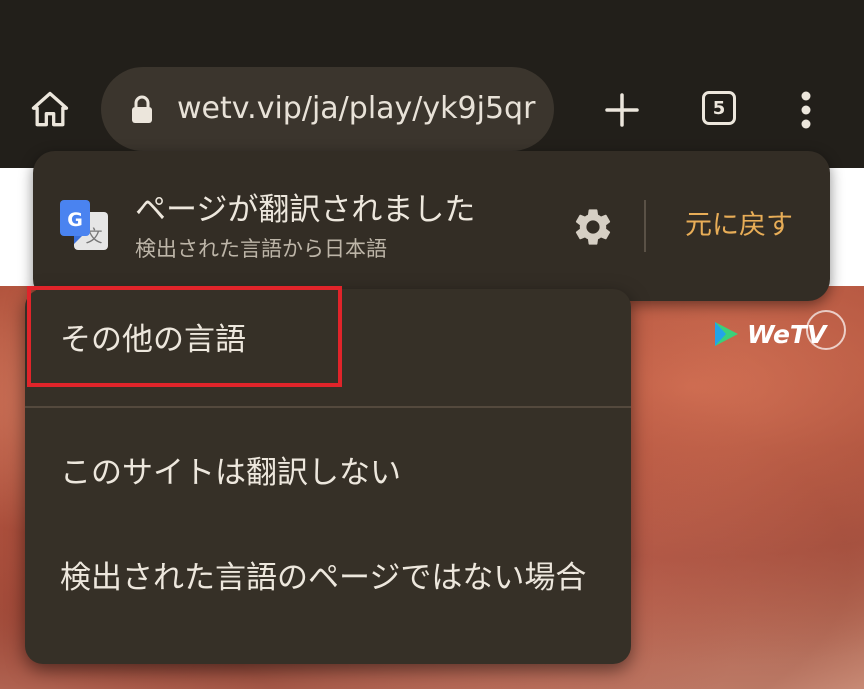 The width and height of the screenshot is (864, 689). Describe the element at coordinates (719, 108) in the screenshot. I see `tab-switcher-button: 5` at that location.